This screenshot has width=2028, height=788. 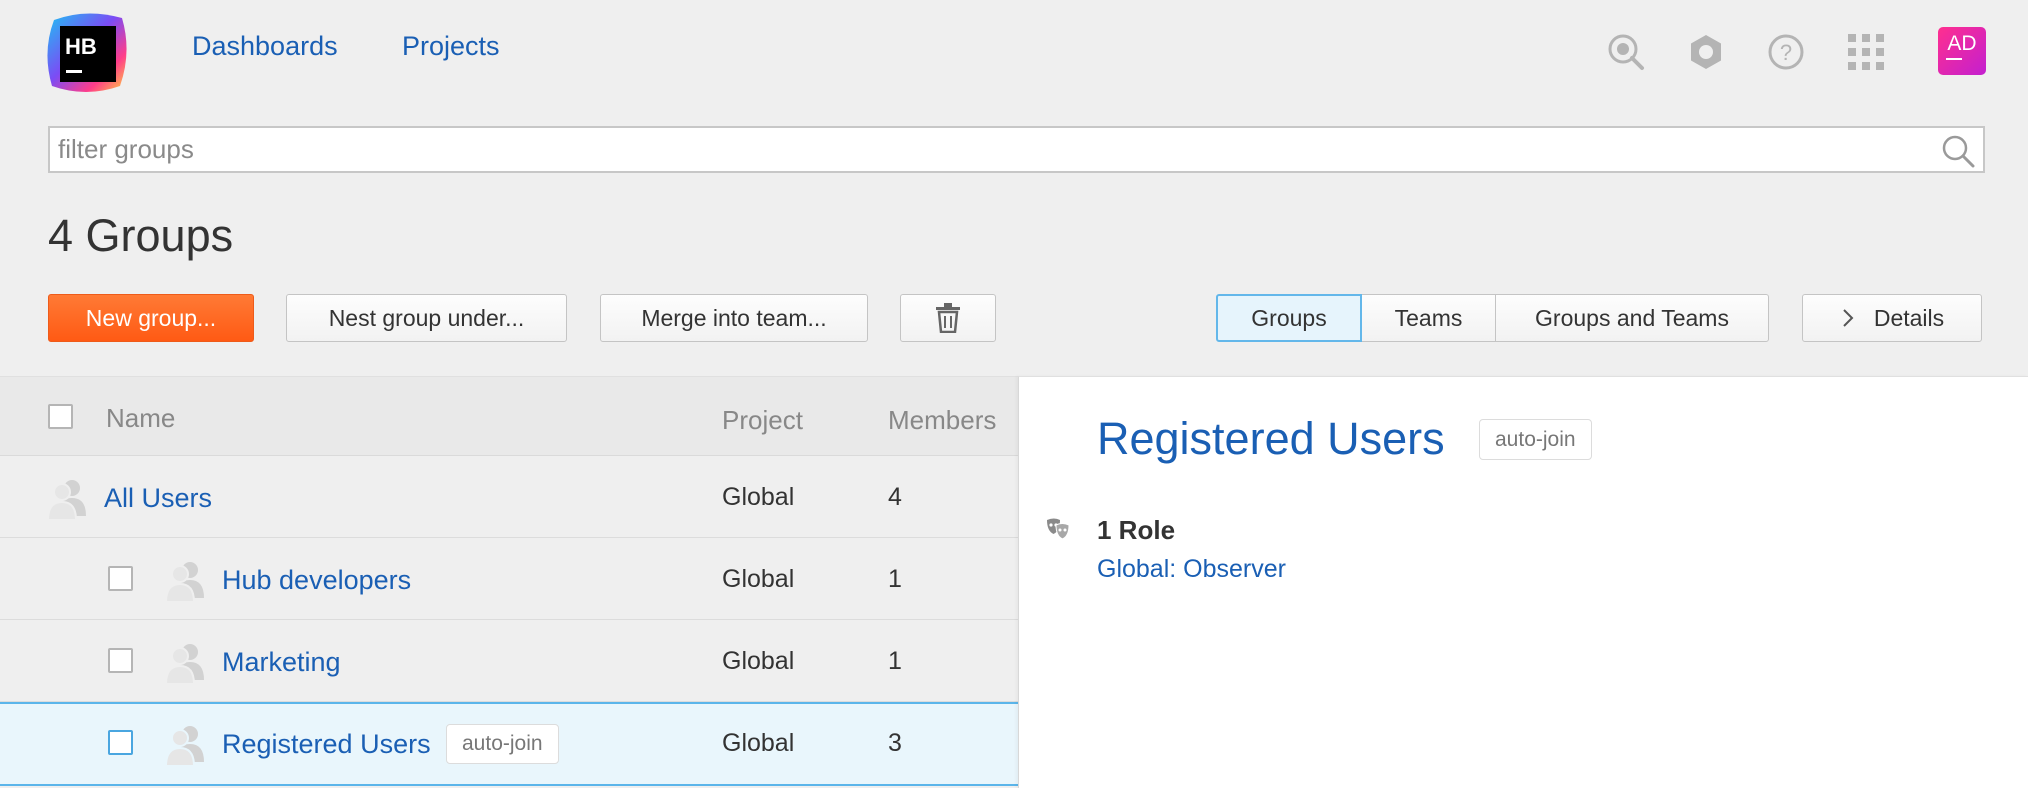 What do you see at coordinates (140, 418) in the screenshot?
I see `column-name: Name` at bounding box center [140, 418].